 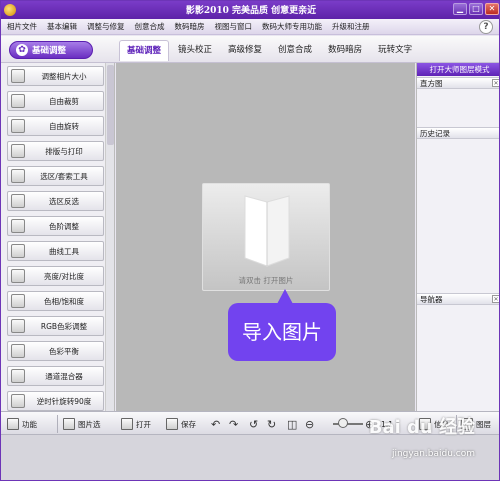 I want to click on save-button: 保存, so click(x=181, y=424).